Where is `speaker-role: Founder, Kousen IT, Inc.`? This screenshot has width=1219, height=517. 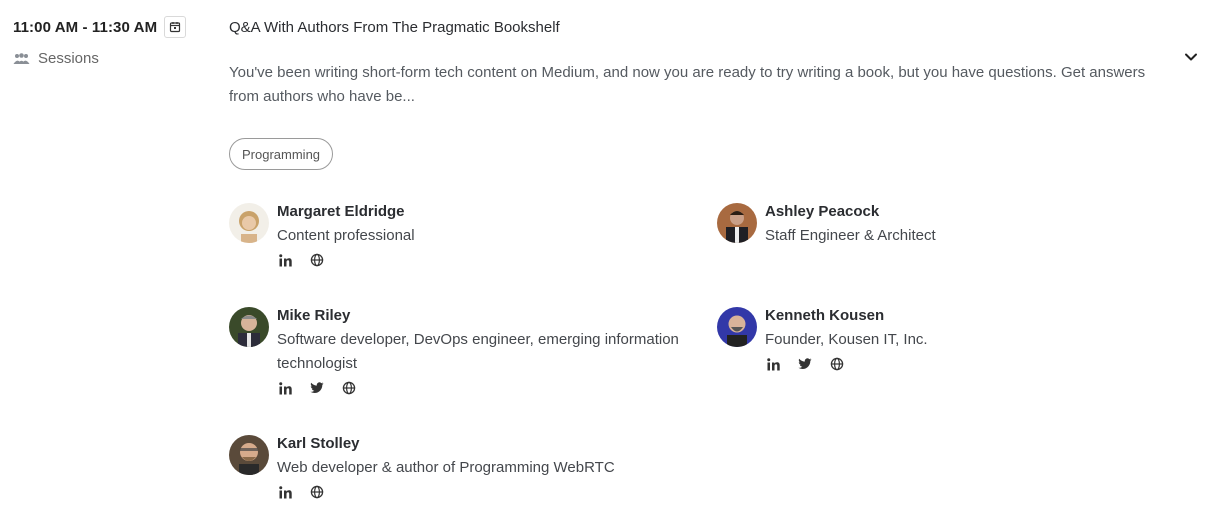 speaker-role: Founder, Kousen IT, Inc. is located at coordinates (846, 339).